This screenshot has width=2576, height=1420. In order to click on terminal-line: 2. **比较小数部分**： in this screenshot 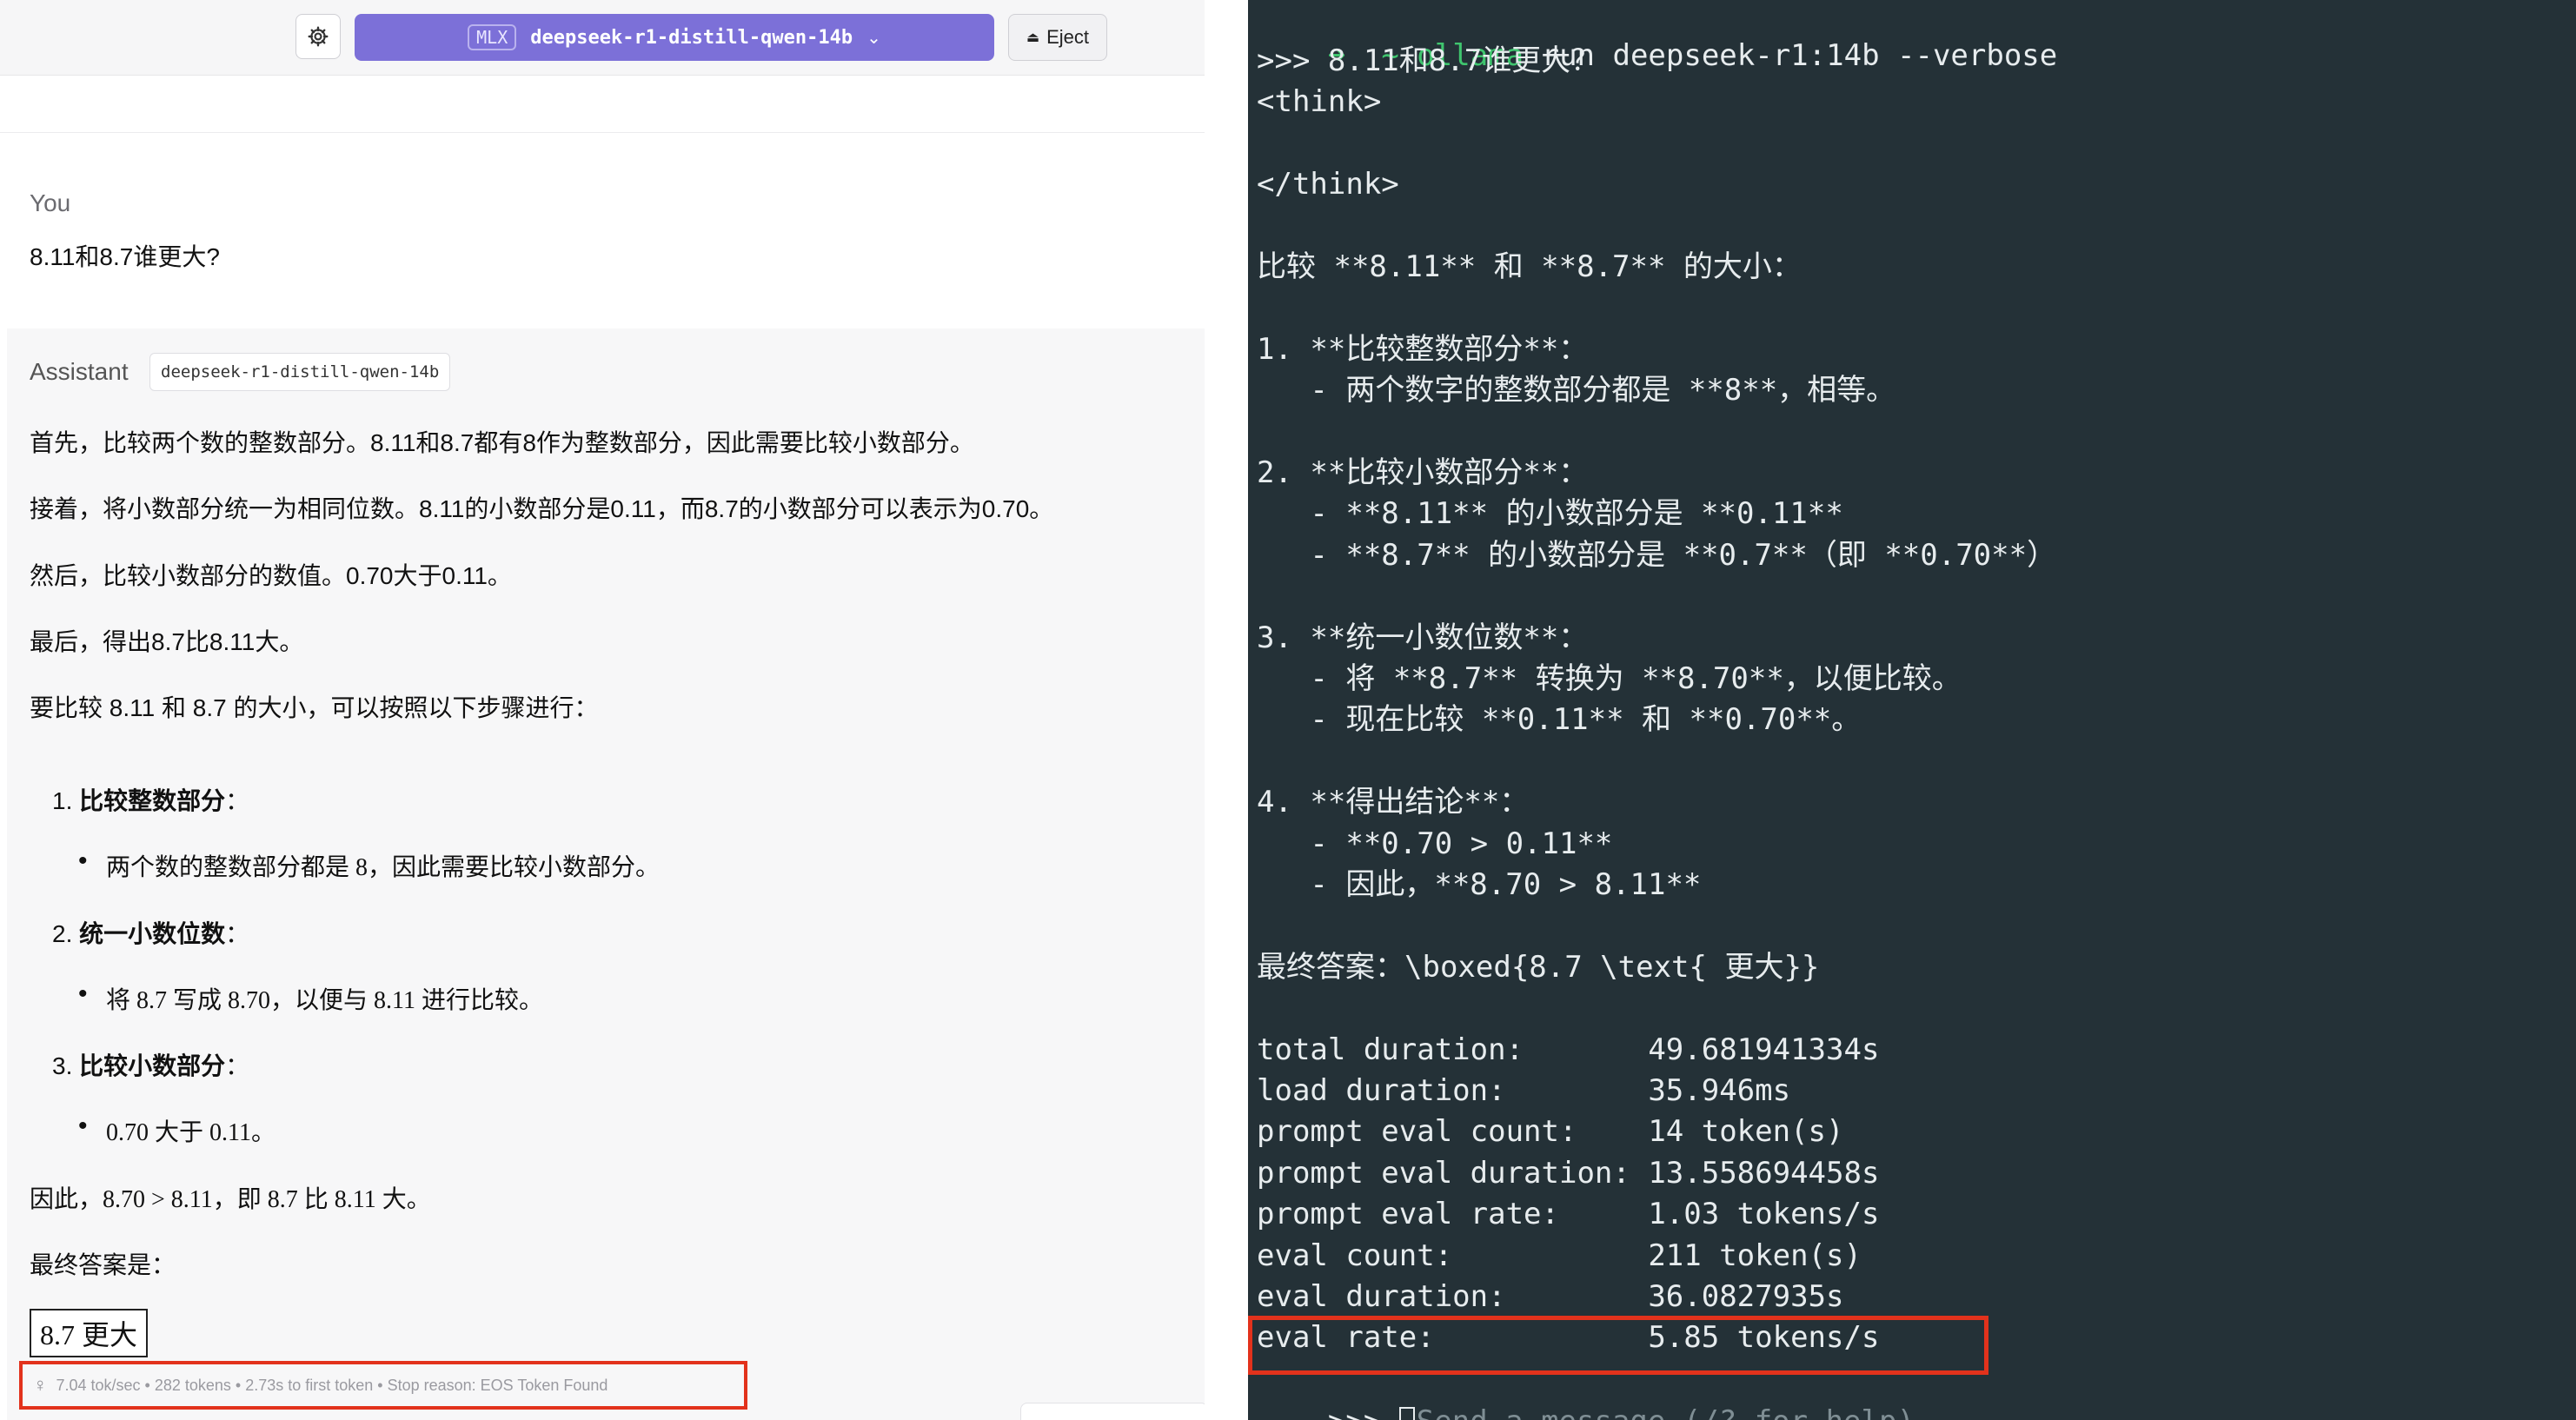, I will do `click(1423, 472)`.